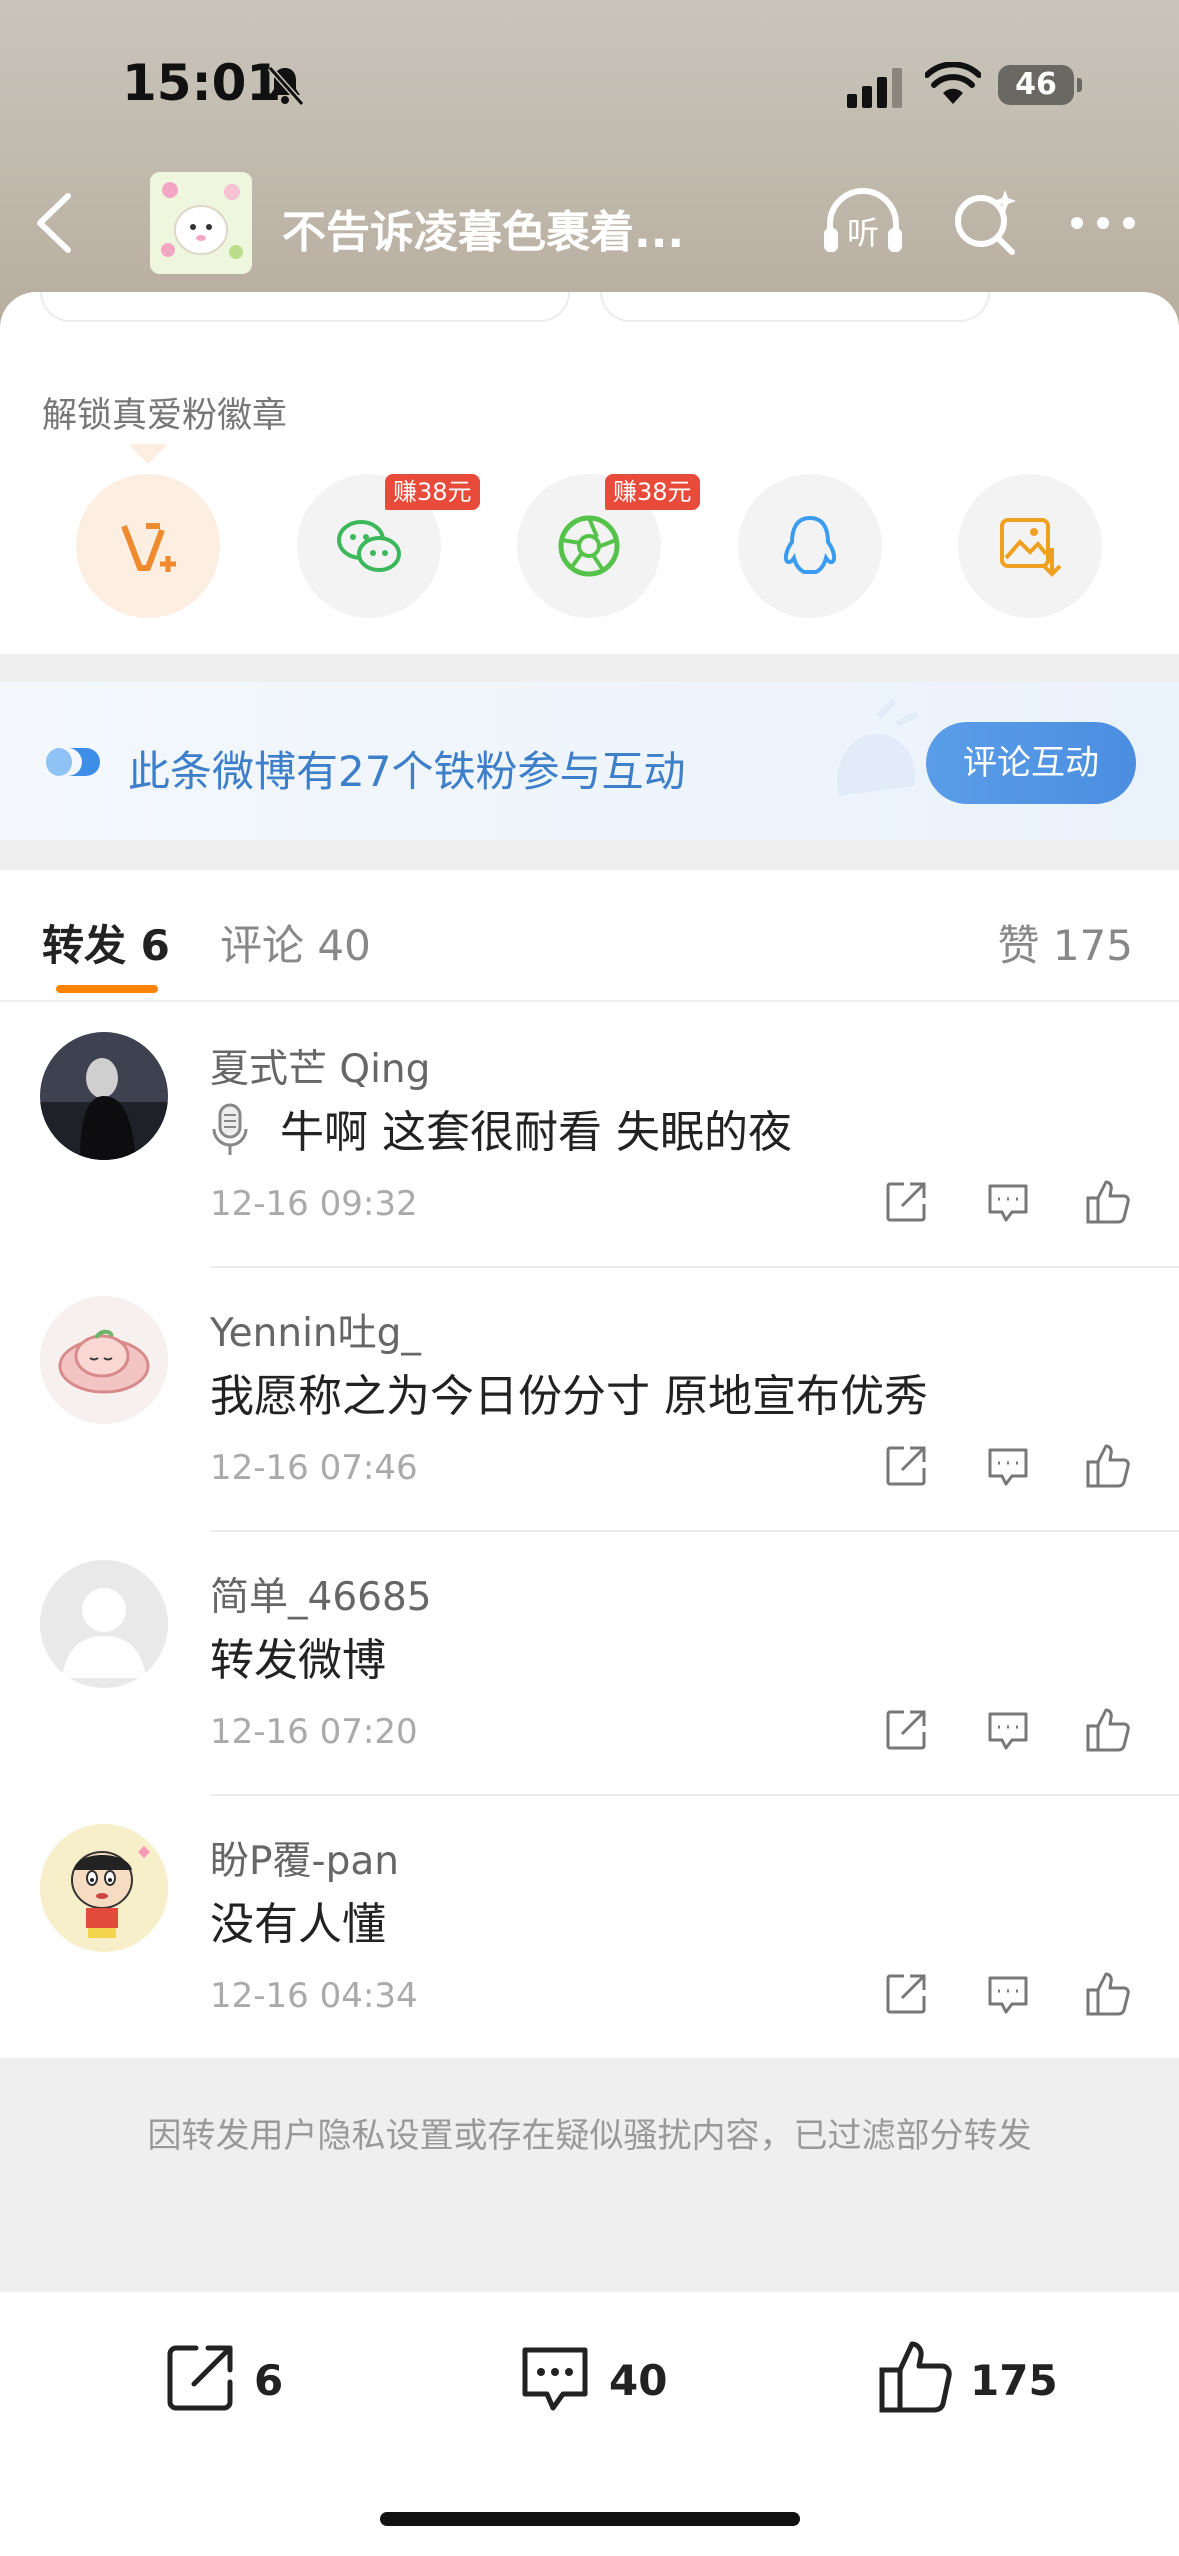  What do you see at coordinates (985, 221) in the screenshot?
I see `search-icon` at bounding box center [985, 221].